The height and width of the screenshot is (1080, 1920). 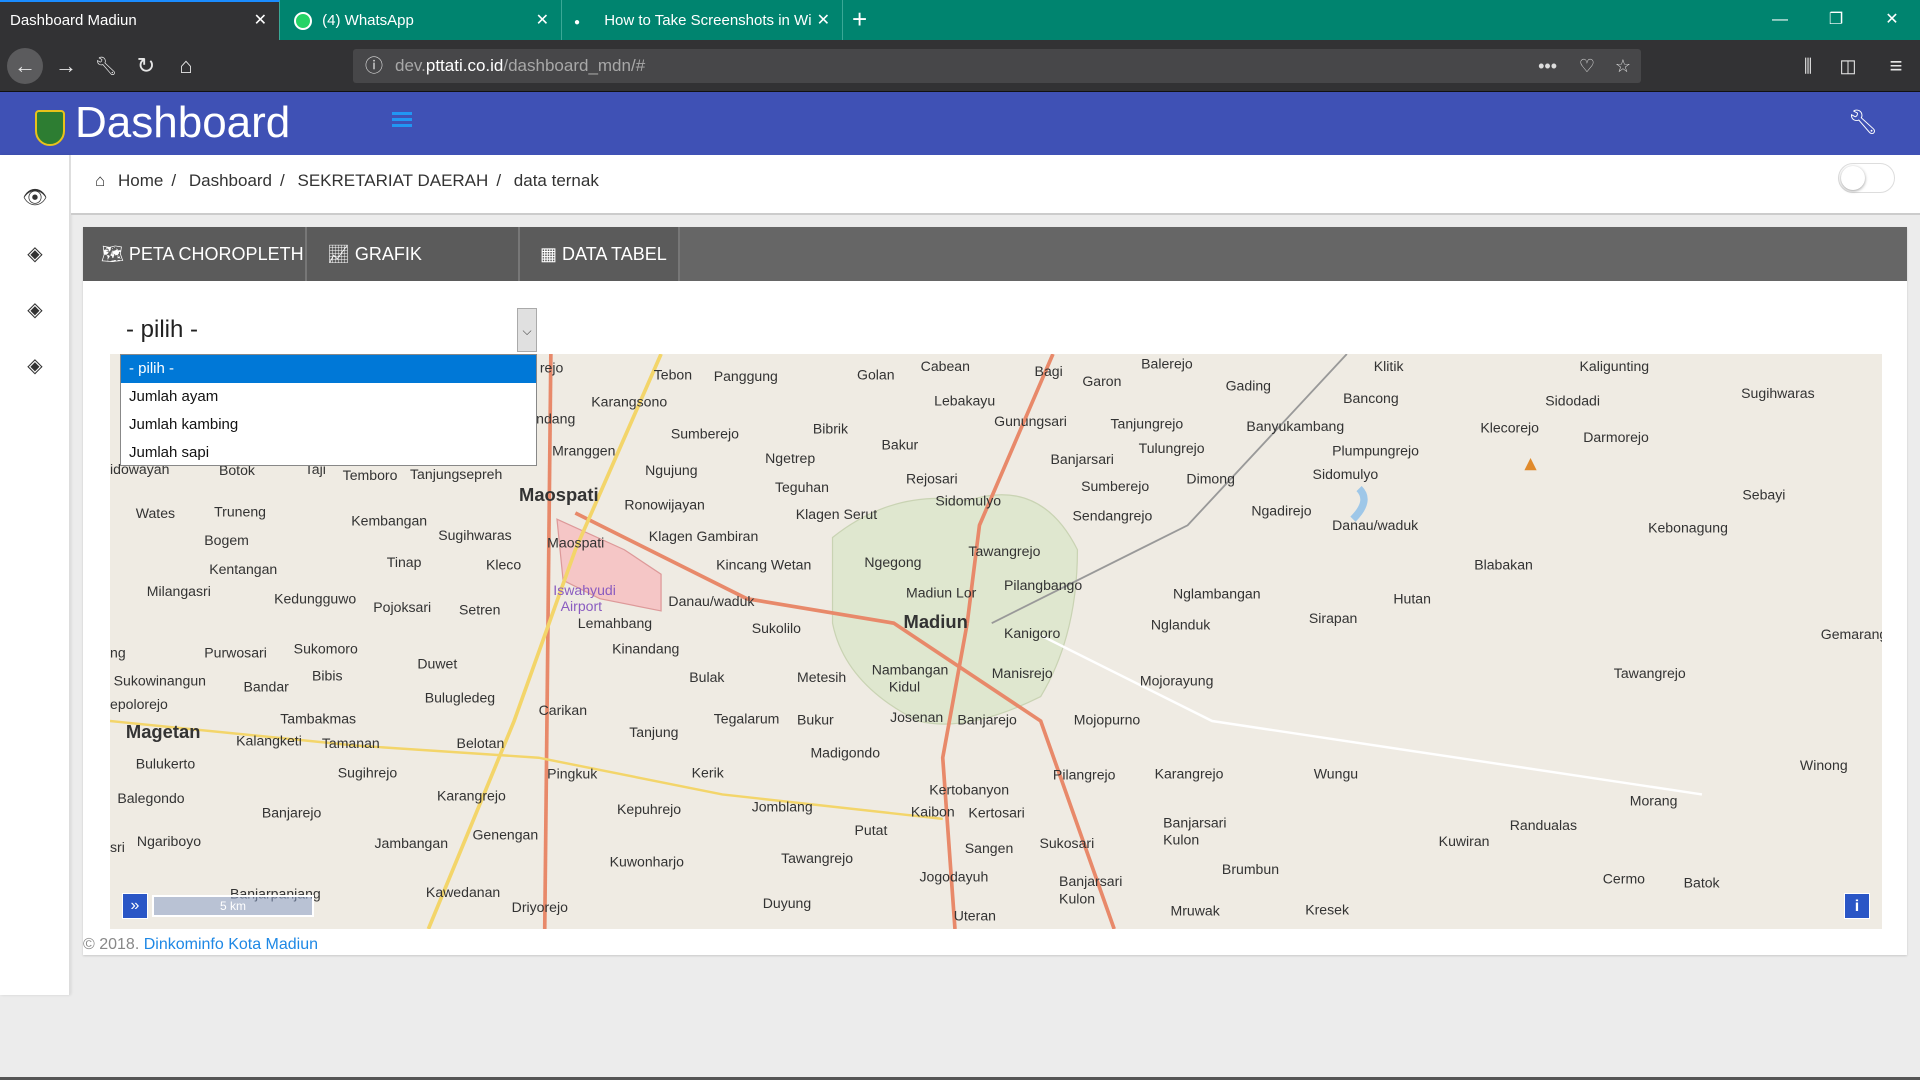 I want to click on info-icon: ⓘ, so click(x=374, y=66).